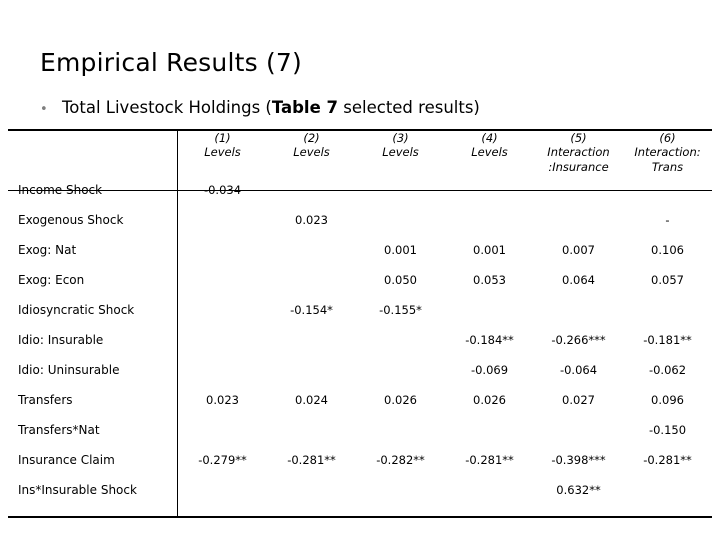  I want to click on cell-3: 0.001, so click(400, 250).